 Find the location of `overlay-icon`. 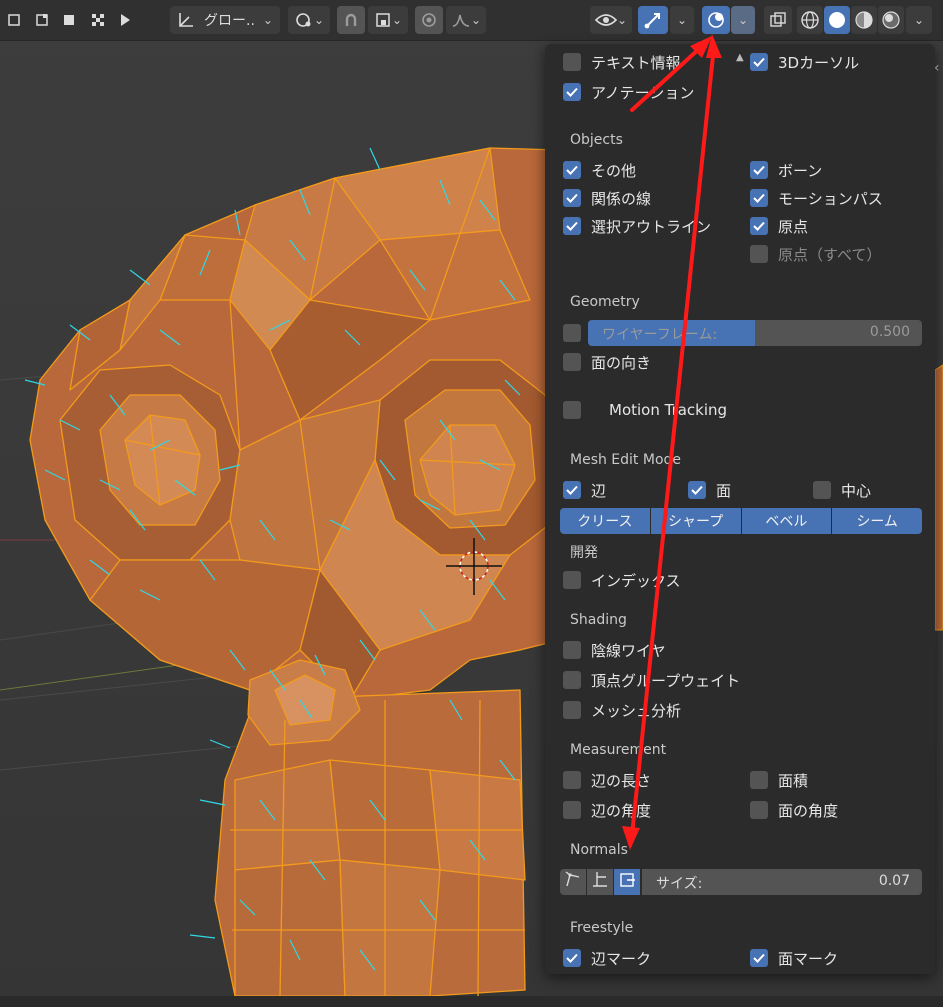

overlay-icon is located at coordinates (716, 20).